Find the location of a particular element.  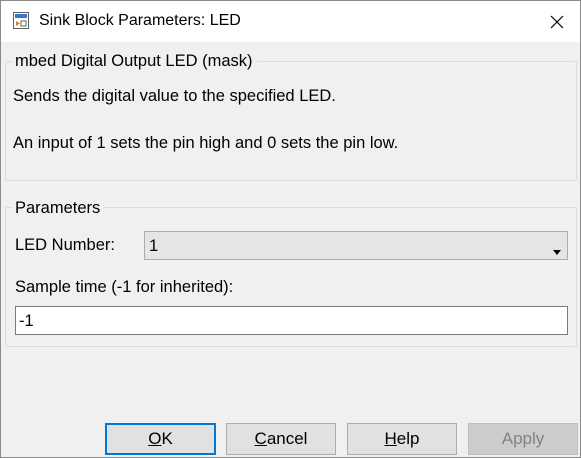

parameters-group-legend: Parameters is located at coordinates (59, 208).